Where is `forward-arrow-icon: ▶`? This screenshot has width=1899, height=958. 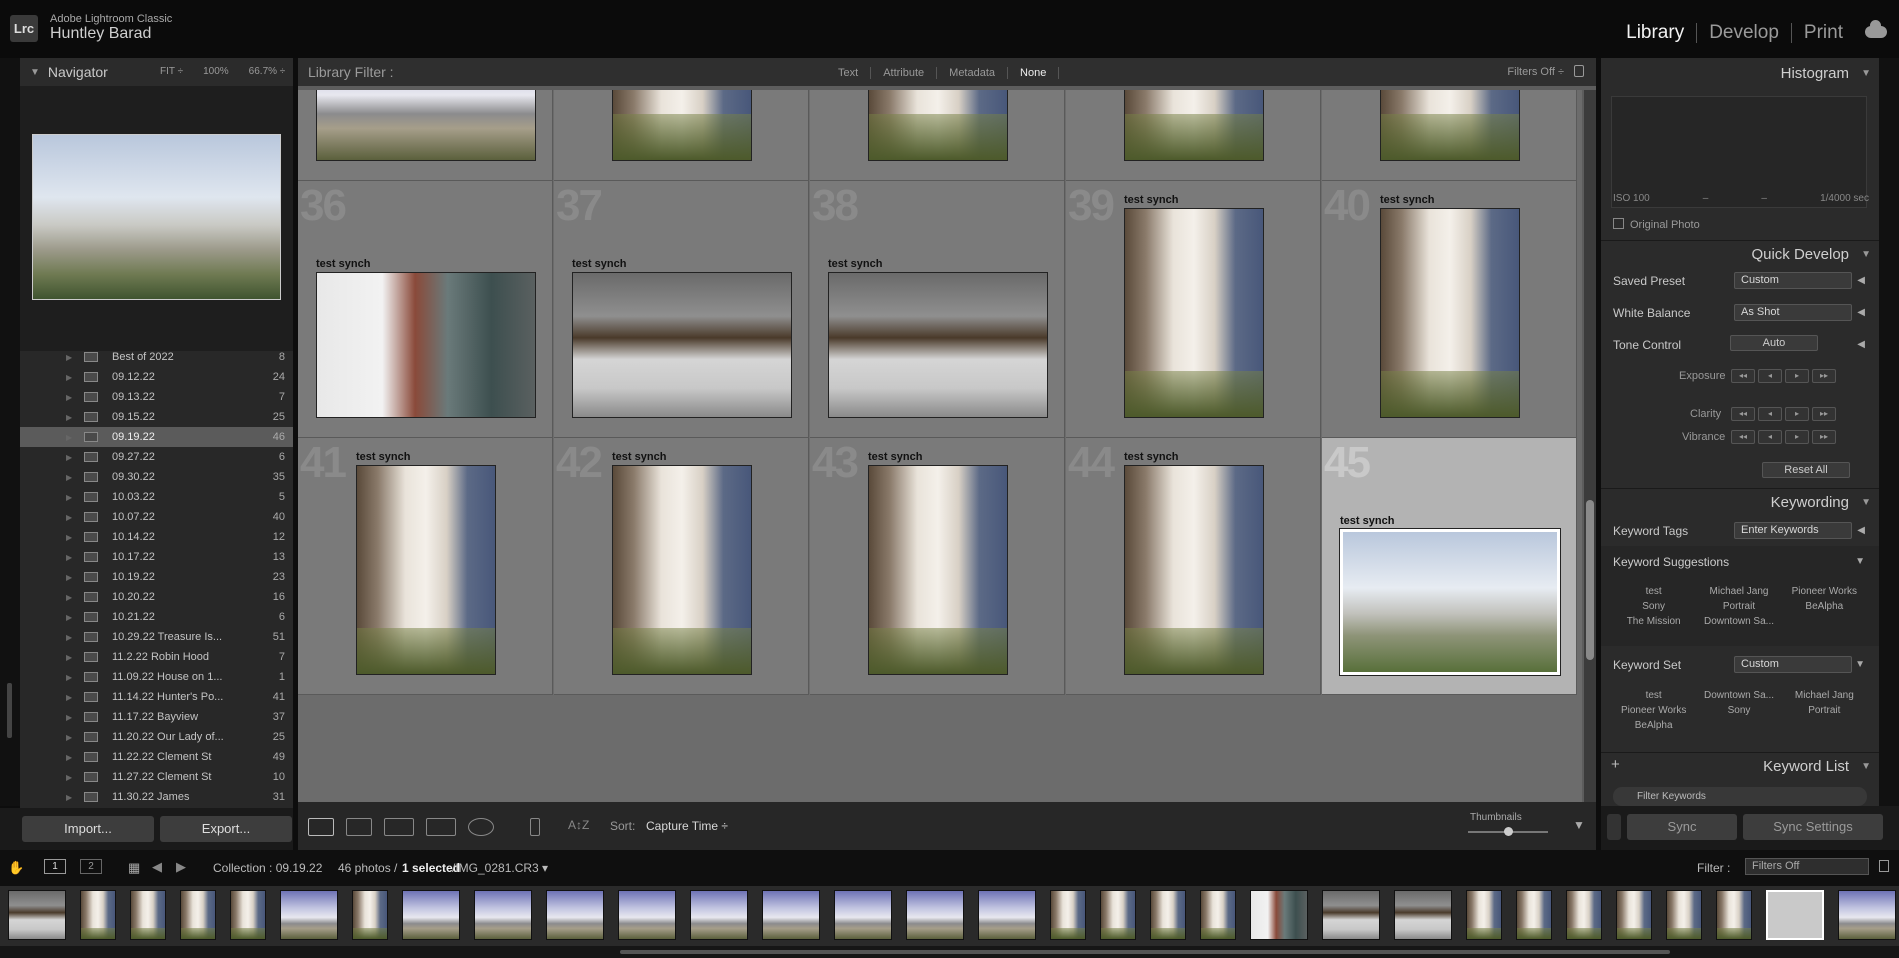
forward-arrow-icon: ▶ is located at coordinates (181, 867).